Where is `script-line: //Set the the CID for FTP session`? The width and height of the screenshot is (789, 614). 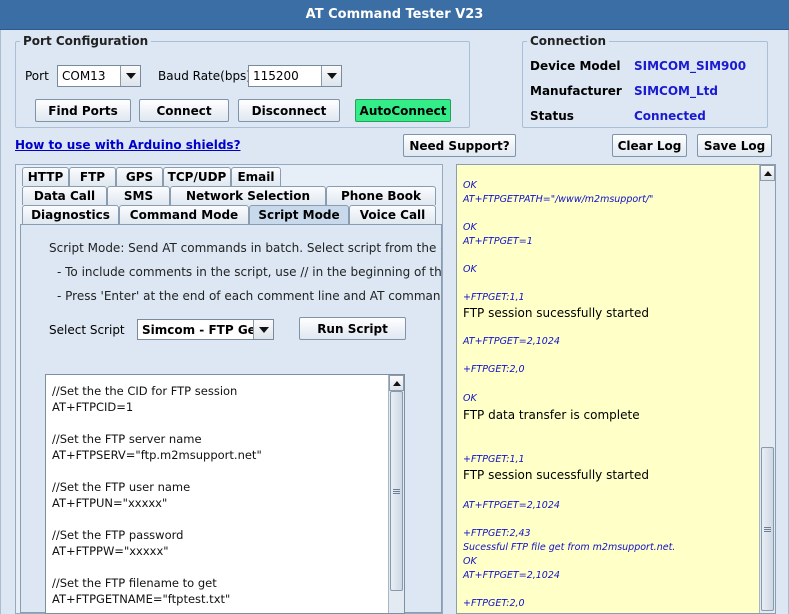
script-line: //Set the the CID for FTP session is located at coordinates (145, 391).